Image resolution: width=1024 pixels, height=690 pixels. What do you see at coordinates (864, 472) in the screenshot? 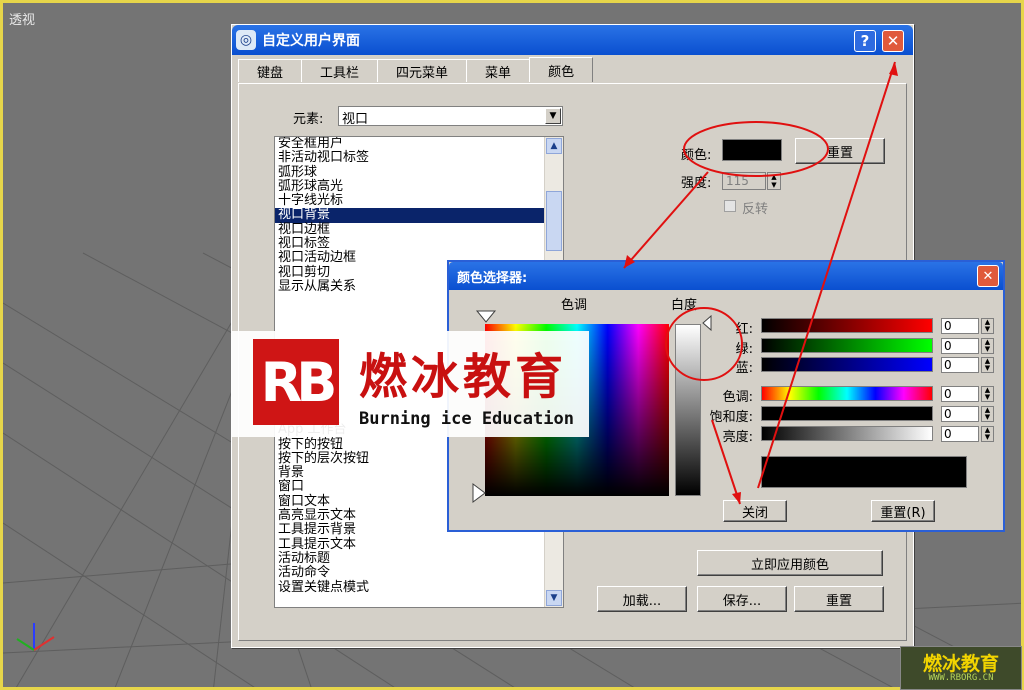
I see `color-preview` at bounding box center [864, 472].